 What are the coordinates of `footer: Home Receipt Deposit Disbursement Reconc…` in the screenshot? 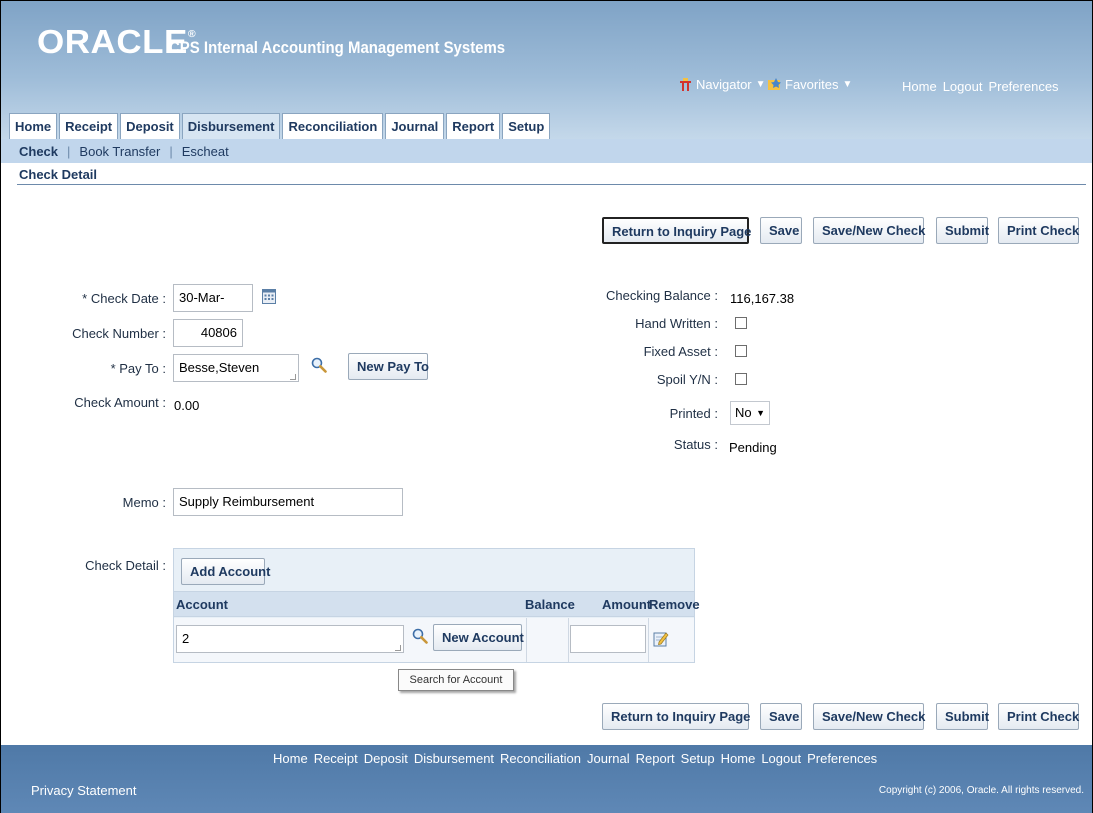 It's located at (546, 779).